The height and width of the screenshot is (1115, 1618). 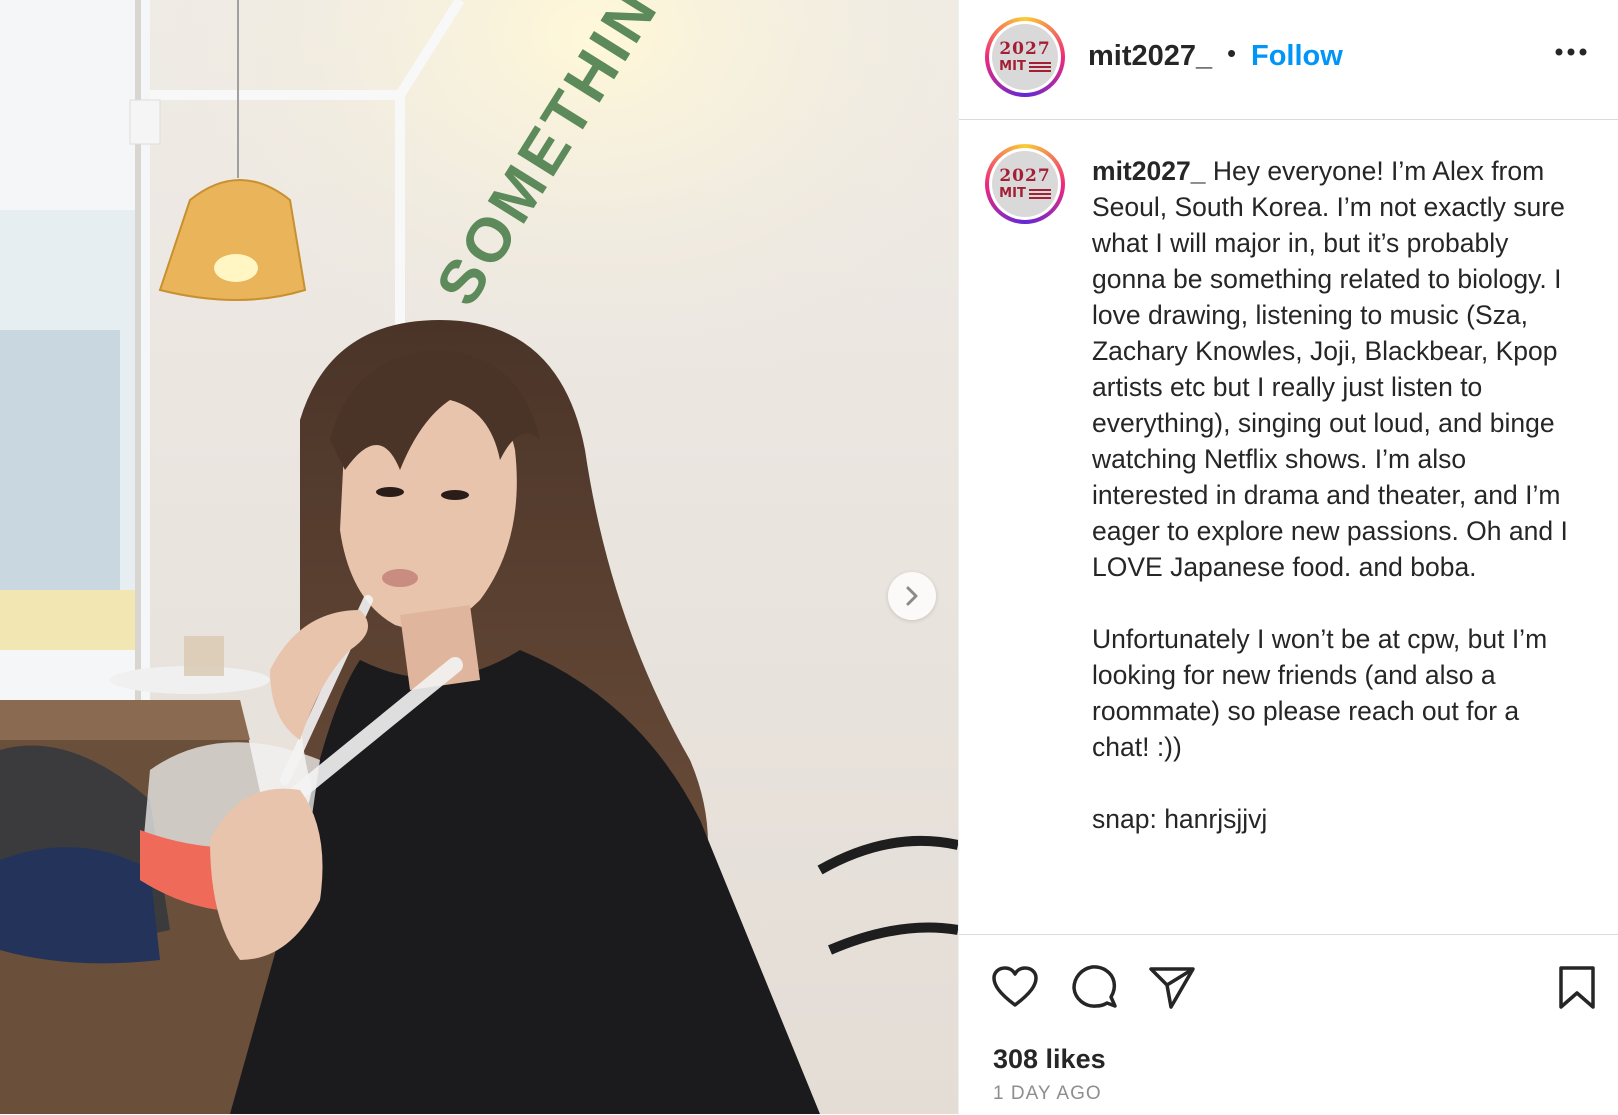 I want to click on next-photo-button, so click(x=912, y=596).